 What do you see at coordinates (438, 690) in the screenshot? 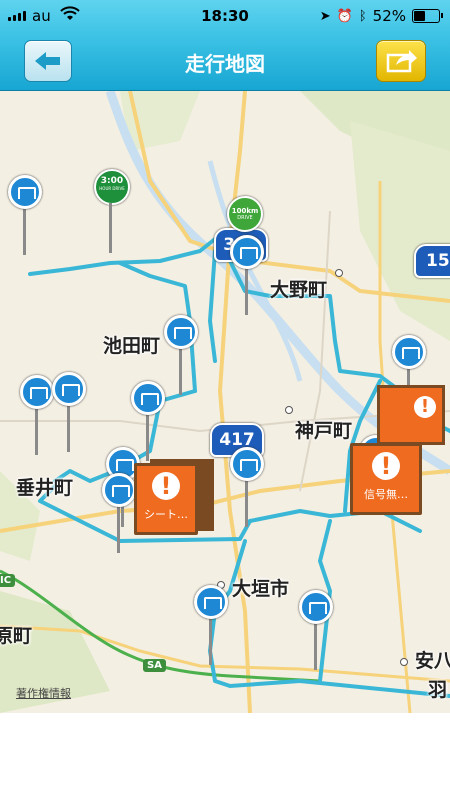
I see `place-label-hashima: 羽` at bounding box center [438, 690].